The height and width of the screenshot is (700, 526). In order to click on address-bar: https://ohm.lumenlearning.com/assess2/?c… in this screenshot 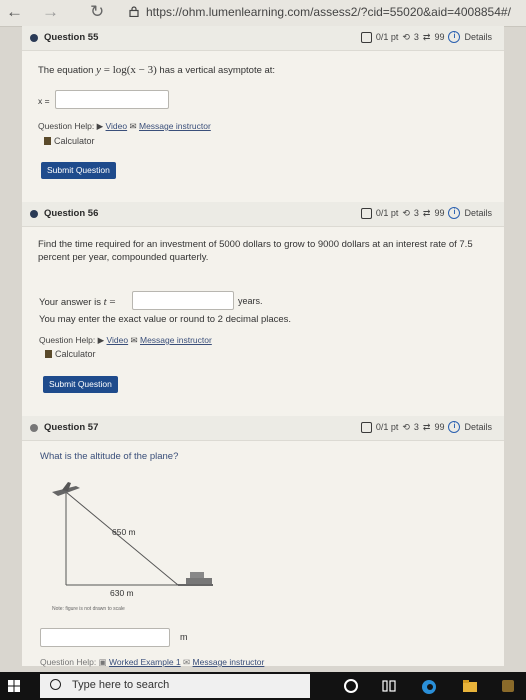, I will do `click(336, 12)`.